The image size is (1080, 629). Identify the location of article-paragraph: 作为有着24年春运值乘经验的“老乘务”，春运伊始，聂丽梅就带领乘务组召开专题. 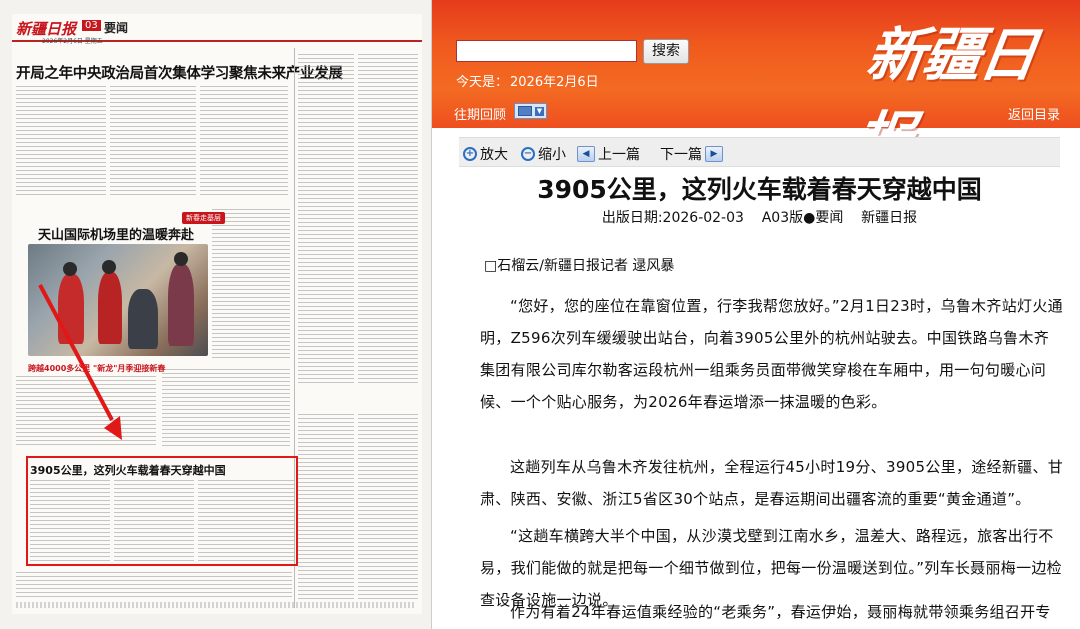
(780, 612).